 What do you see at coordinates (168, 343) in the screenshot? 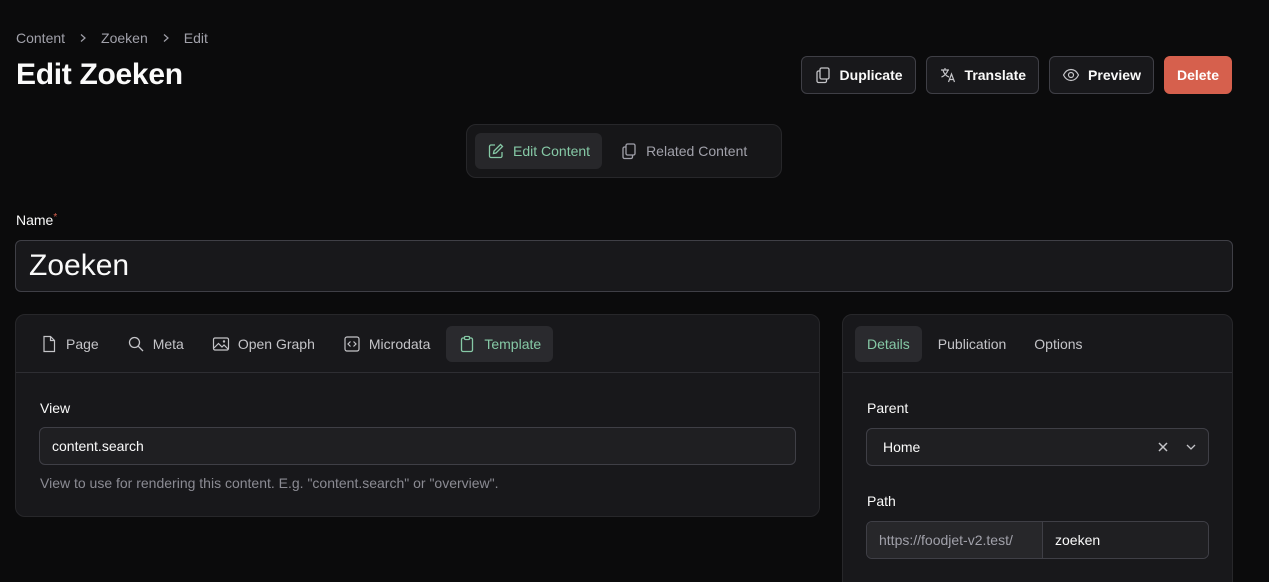
I see `tab-meta-label: Meta` at bounding box center [168, 343].